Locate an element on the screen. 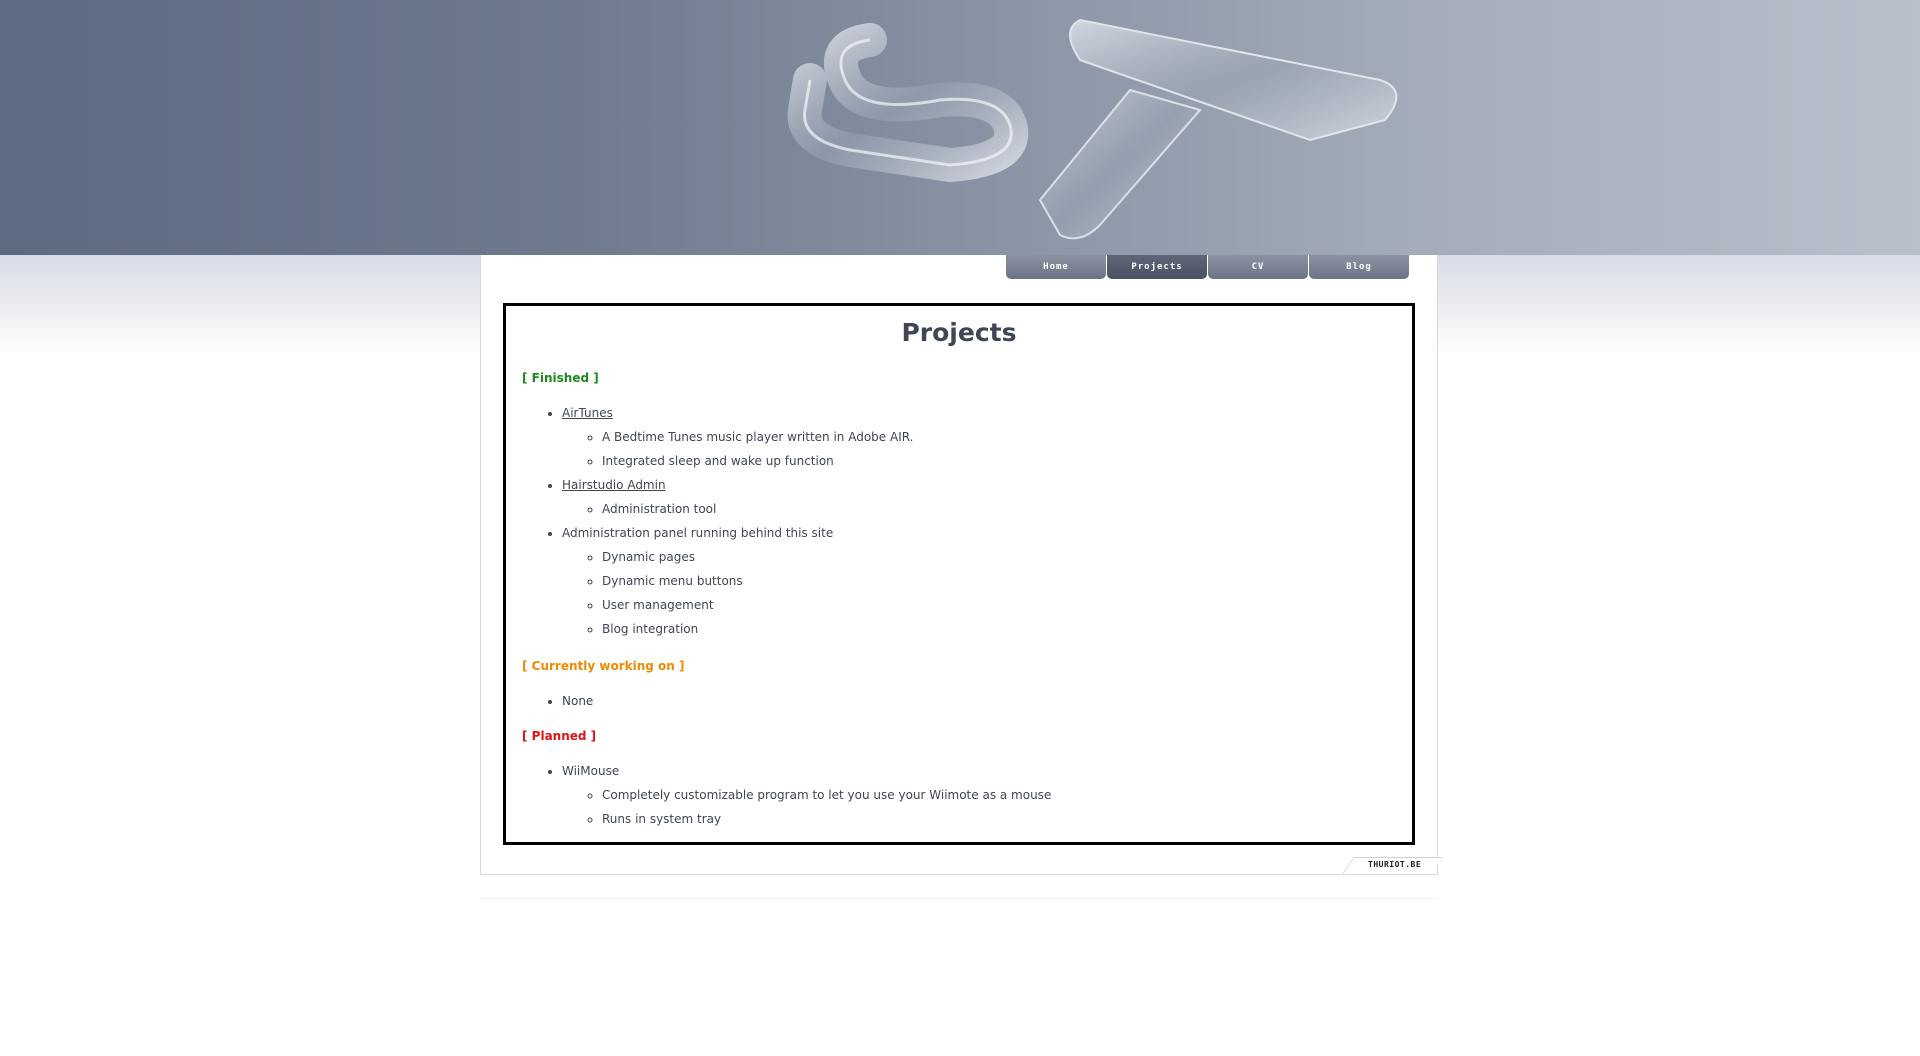 The image size is (1920, 1056). footer-badge: THURIOT.BE is located at coordinates (1394, 864).